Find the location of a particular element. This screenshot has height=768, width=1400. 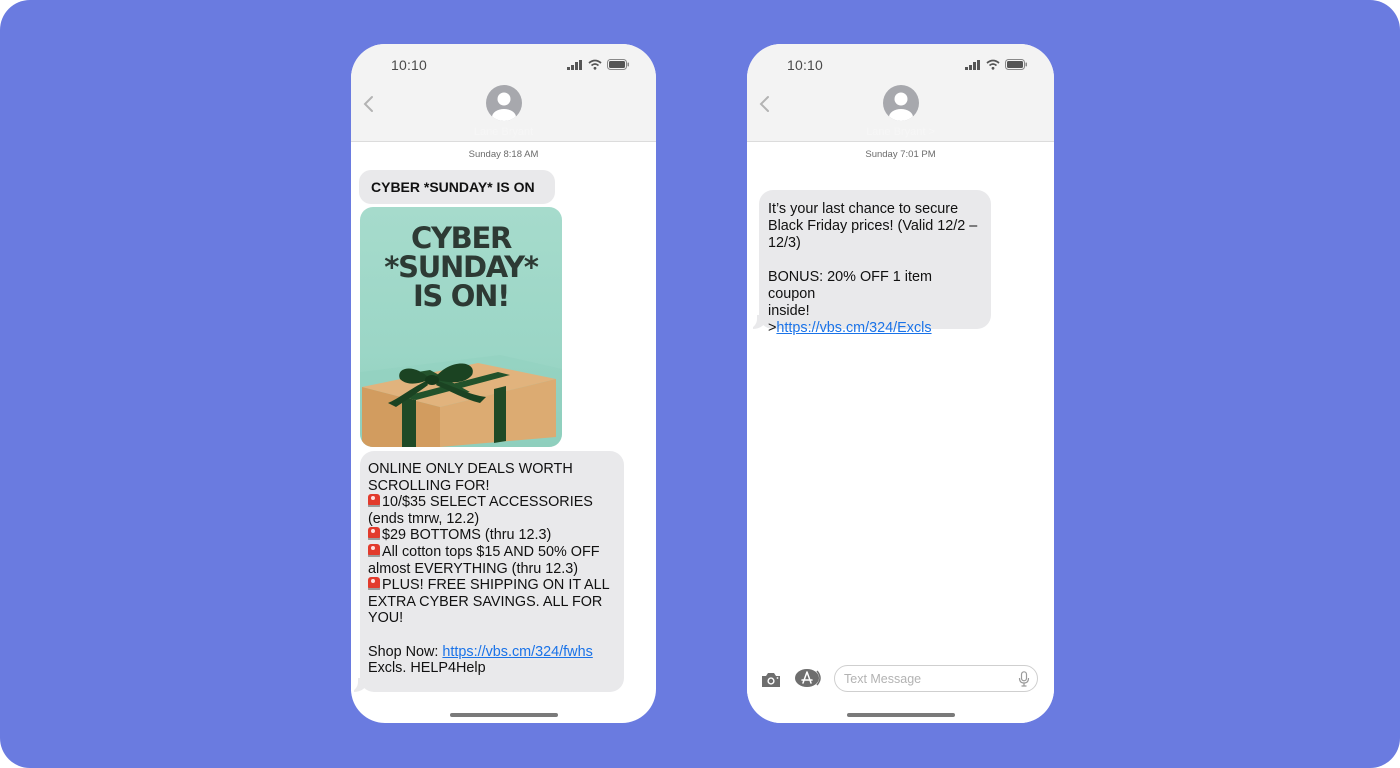

shop-now-label: Shop Now: is located at coordinates (405, 651).